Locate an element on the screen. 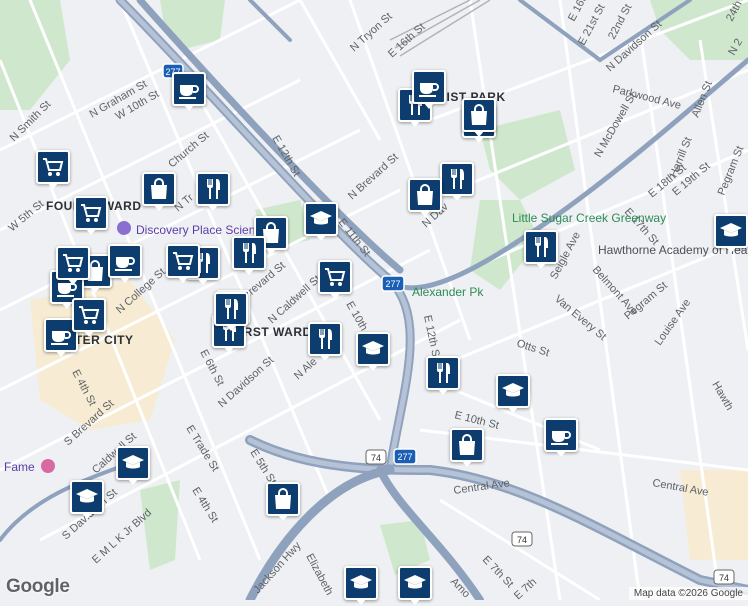  map-attribution: Map data ©2026 Google is located at coordinates (688, 593).